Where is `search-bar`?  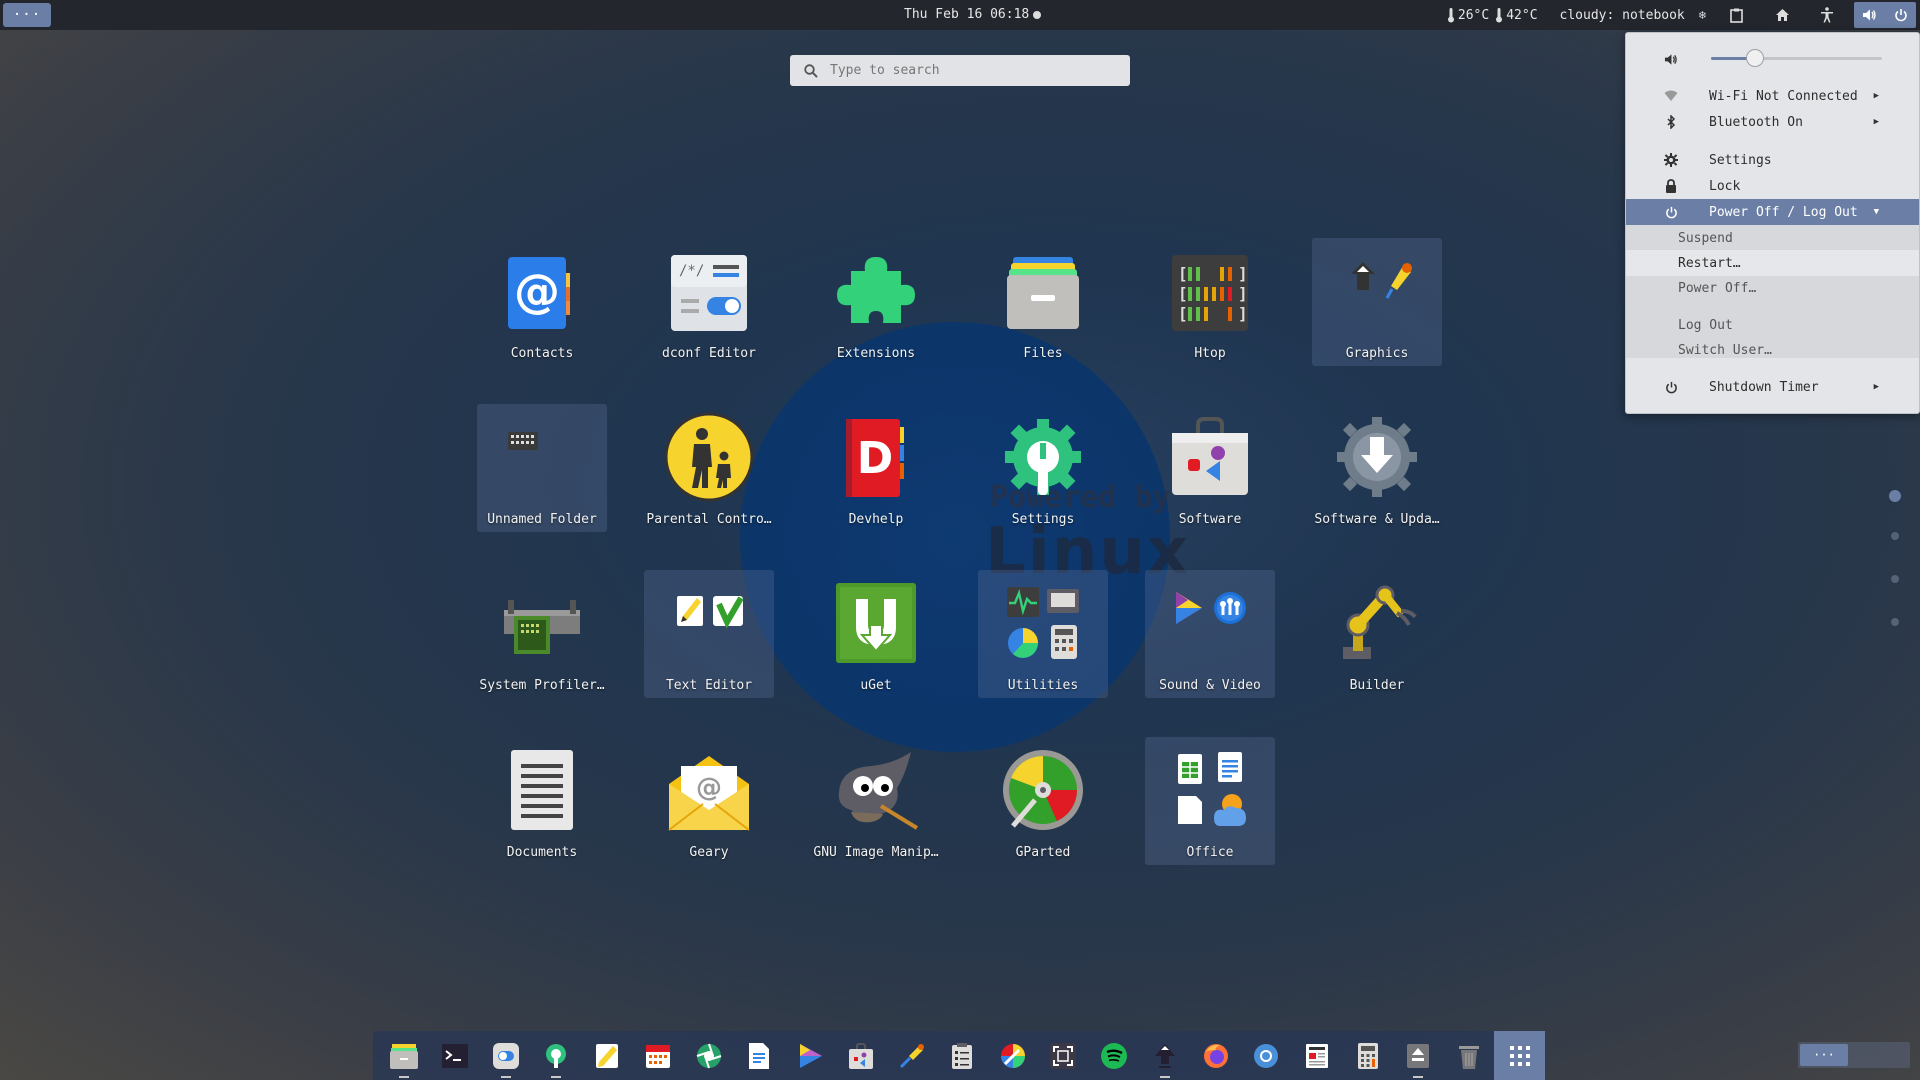 search-bar is located at coordinates (960, 70).